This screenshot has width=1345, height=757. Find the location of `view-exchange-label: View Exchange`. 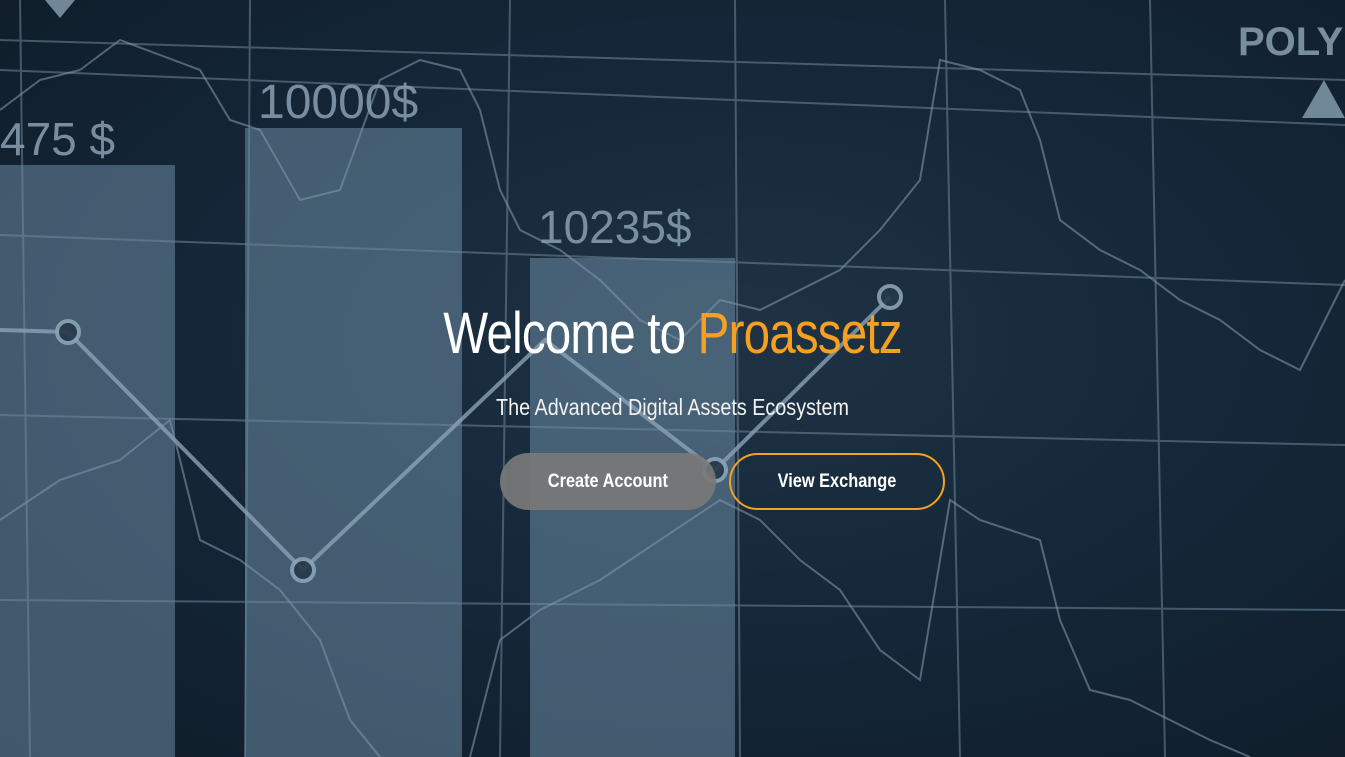

view-exchange-label: View Exchange is located at coordinates (837, 481).